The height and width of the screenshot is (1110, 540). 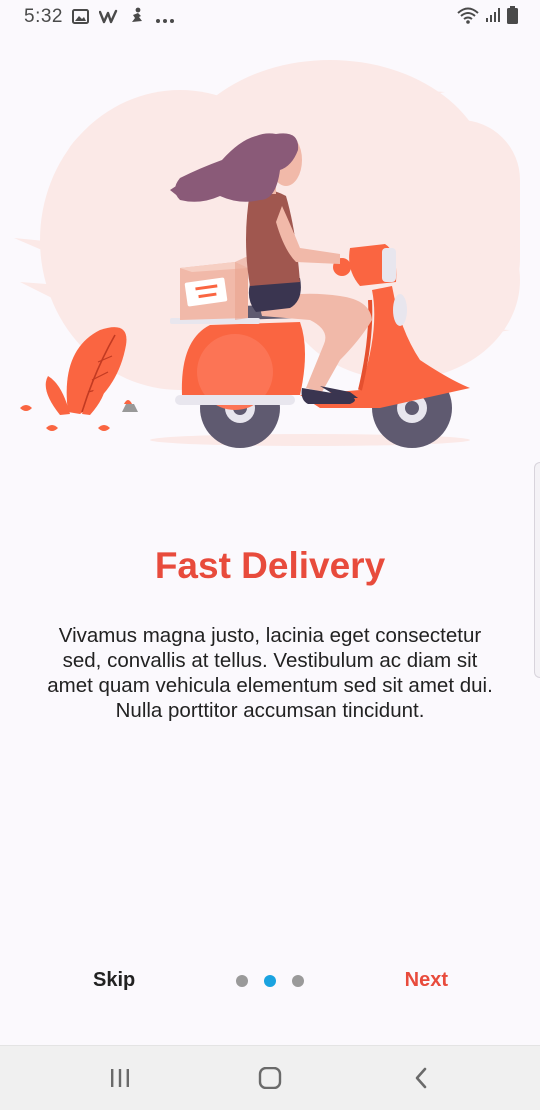 What do you see at coordinates (114, 980) in the screenshot?
I see `skip-button: Skip` at bounding box center [114, 980].